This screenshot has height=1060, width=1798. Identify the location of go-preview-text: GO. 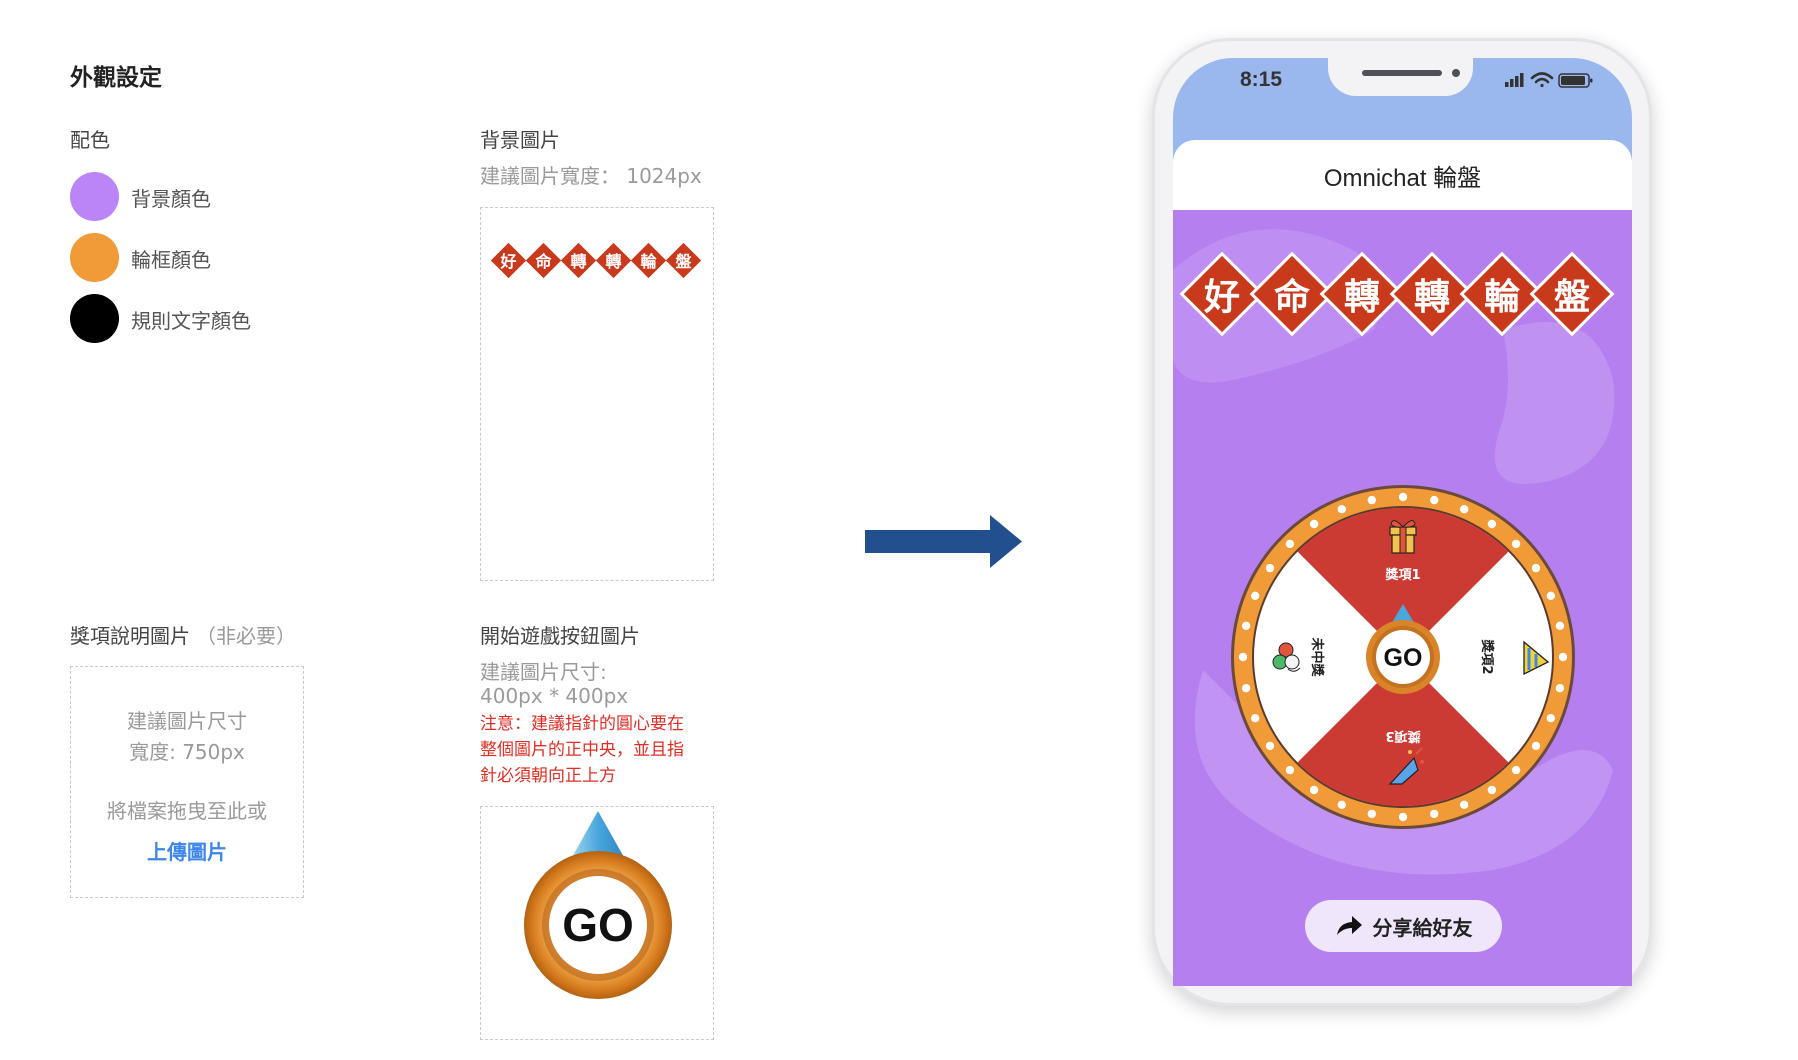
(598, 925).